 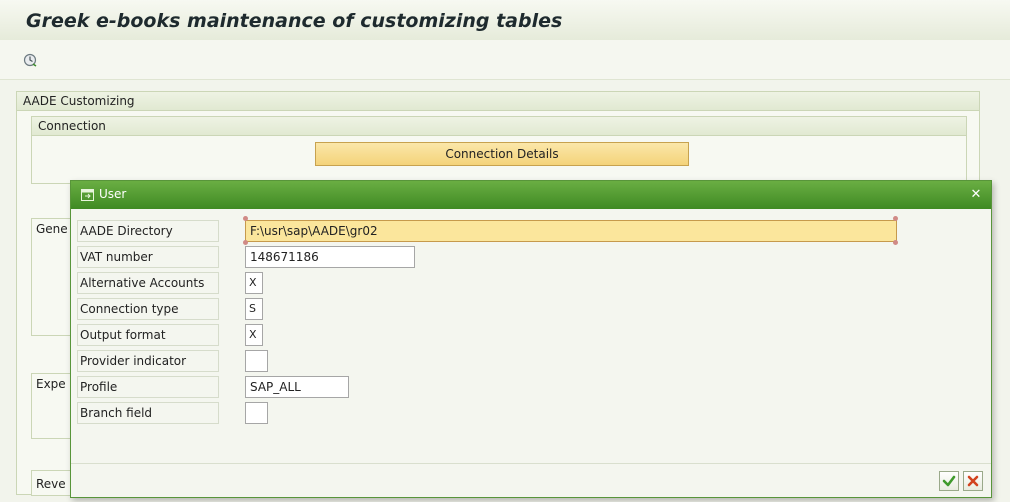 What do you see at coordinates (256, 413) in the screenshot?
I see `branch-field-input` at bounding box center [256, 413].